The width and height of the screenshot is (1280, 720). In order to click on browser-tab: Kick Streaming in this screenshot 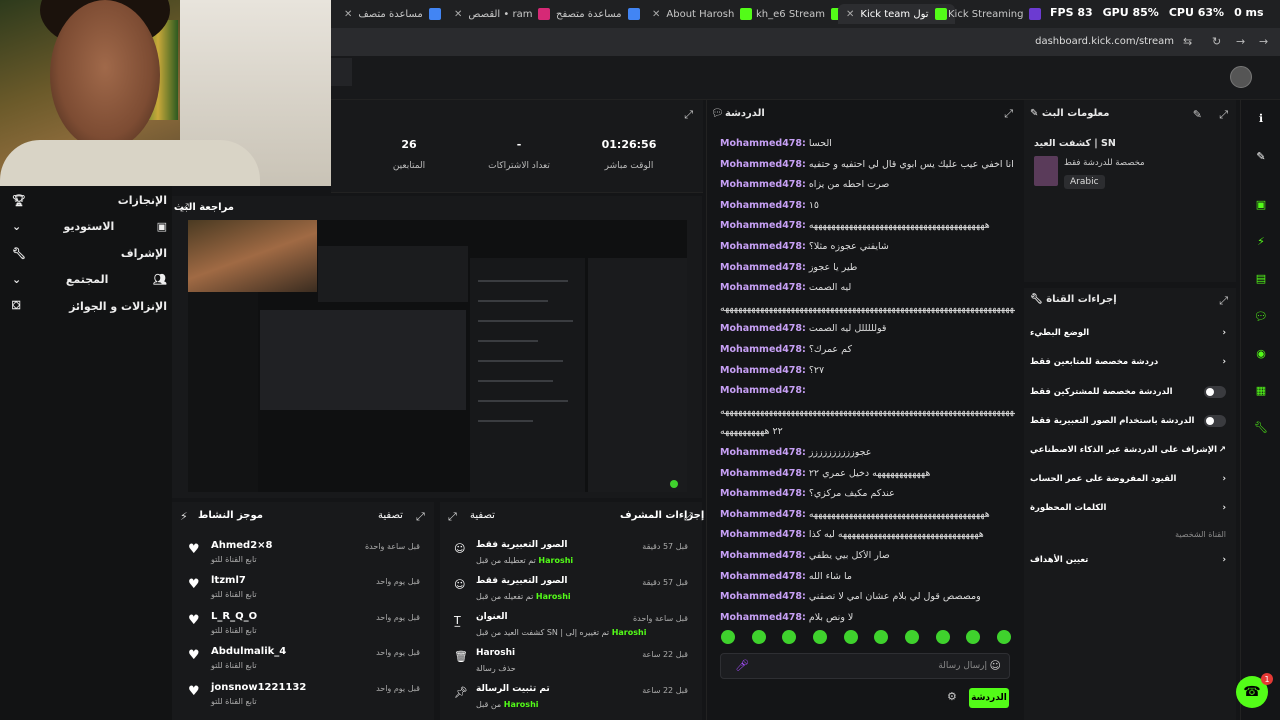, I will do `click(994, 14)`.